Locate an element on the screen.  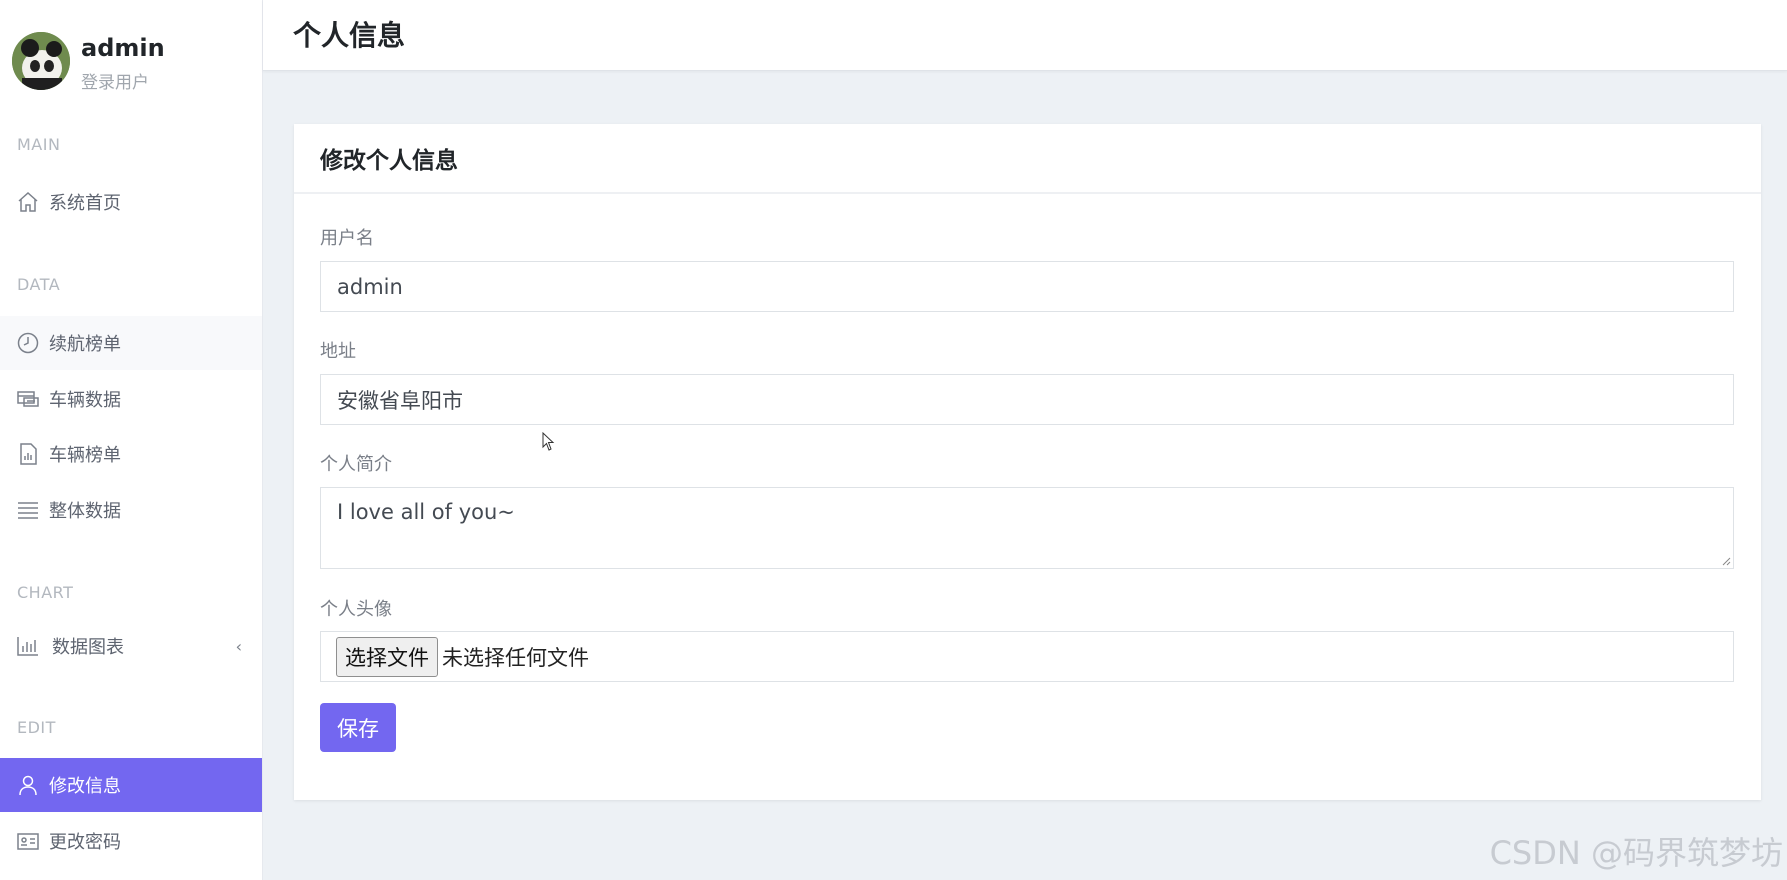
home-icon is located at coordinates (28, 202).